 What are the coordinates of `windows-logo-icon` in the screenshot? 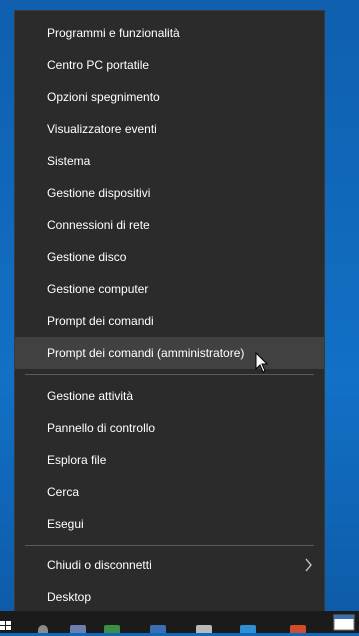 It's located at (6, 626).